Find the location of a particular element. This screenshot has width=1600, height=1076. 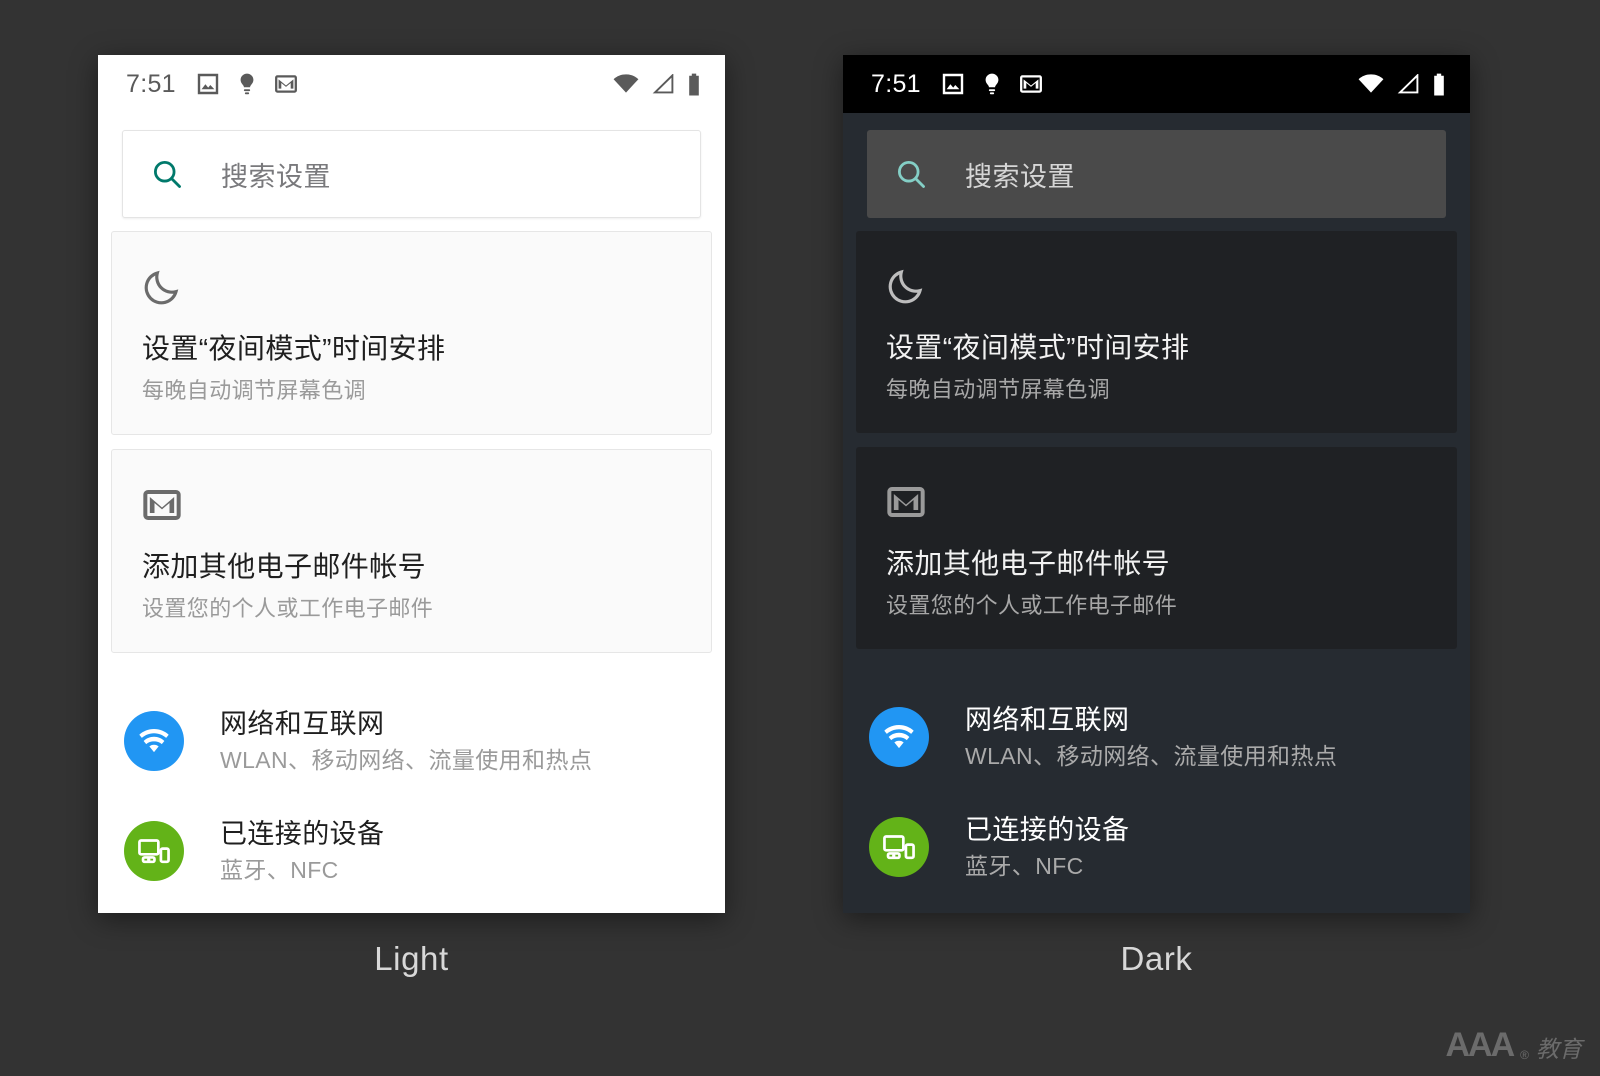

caption-light: Light is located at coordinates (411, 958).